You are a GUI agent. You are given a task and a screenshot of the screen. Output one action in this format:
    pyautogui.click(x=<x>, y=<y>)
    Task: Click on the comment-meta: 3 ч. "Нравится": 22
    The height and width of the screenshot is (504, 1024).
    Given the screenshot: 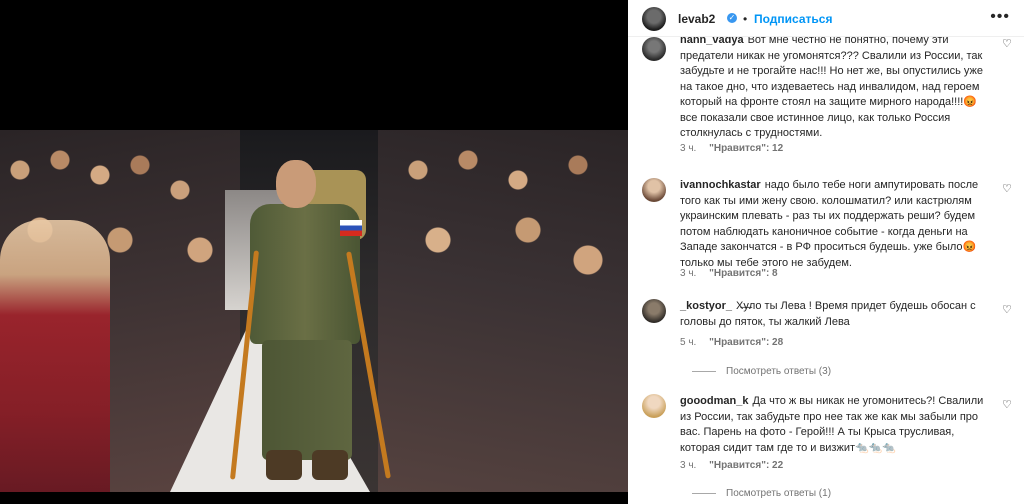 What is the action you would take?
    pyautogui.click(x=736, y=465)
    